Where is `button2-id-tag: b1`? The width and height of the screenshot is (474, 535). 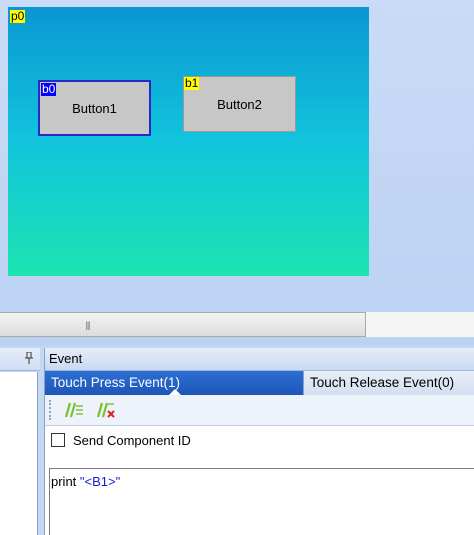
button2-id-tag: b1 is located at coordinates (192, 83).